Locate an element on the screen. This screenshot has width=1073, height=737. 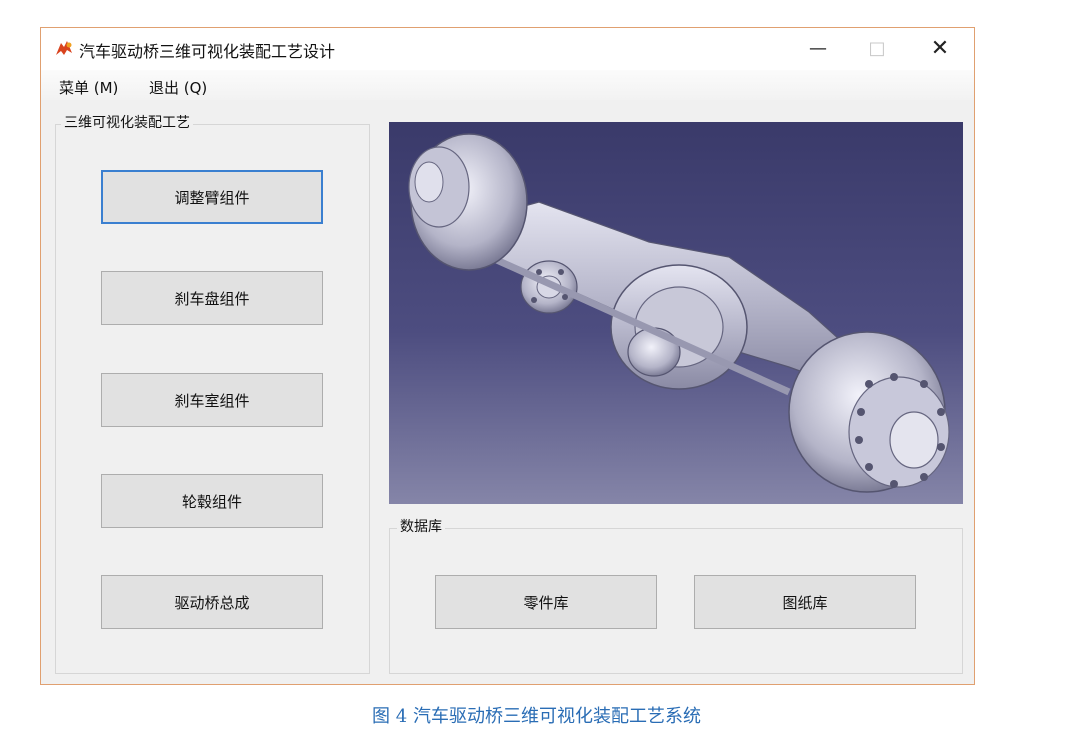
menu-bar: 菜单 (M) 退出 (Q) is located at coordinates (507, 85).